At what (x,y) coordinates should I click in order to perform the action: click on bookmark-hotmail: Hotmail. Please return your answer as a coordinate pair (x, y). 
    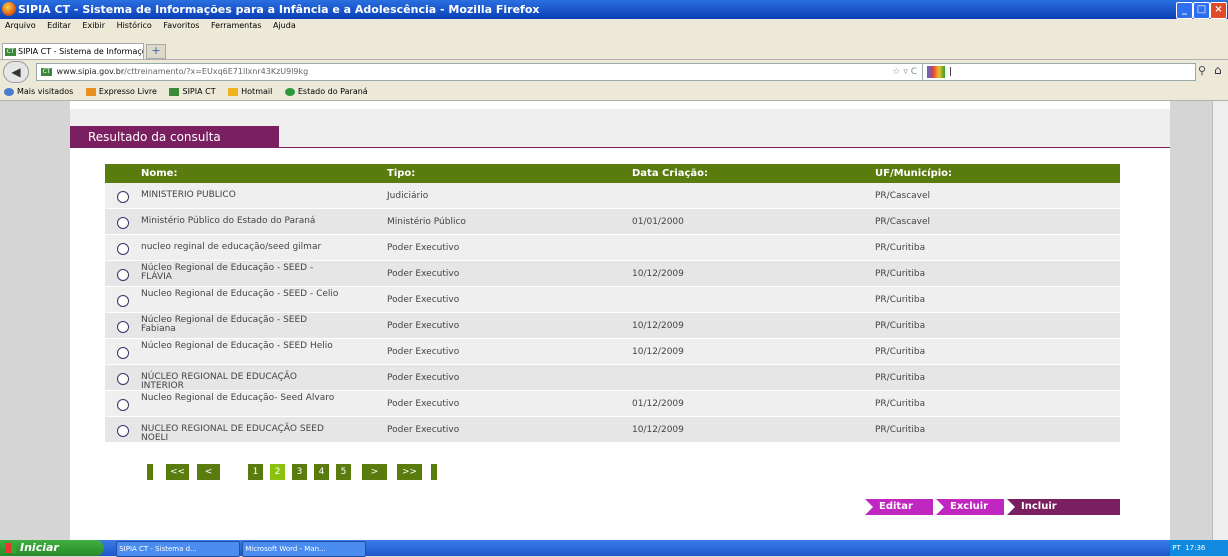
    Looking at the image, I should click on (250, 91).